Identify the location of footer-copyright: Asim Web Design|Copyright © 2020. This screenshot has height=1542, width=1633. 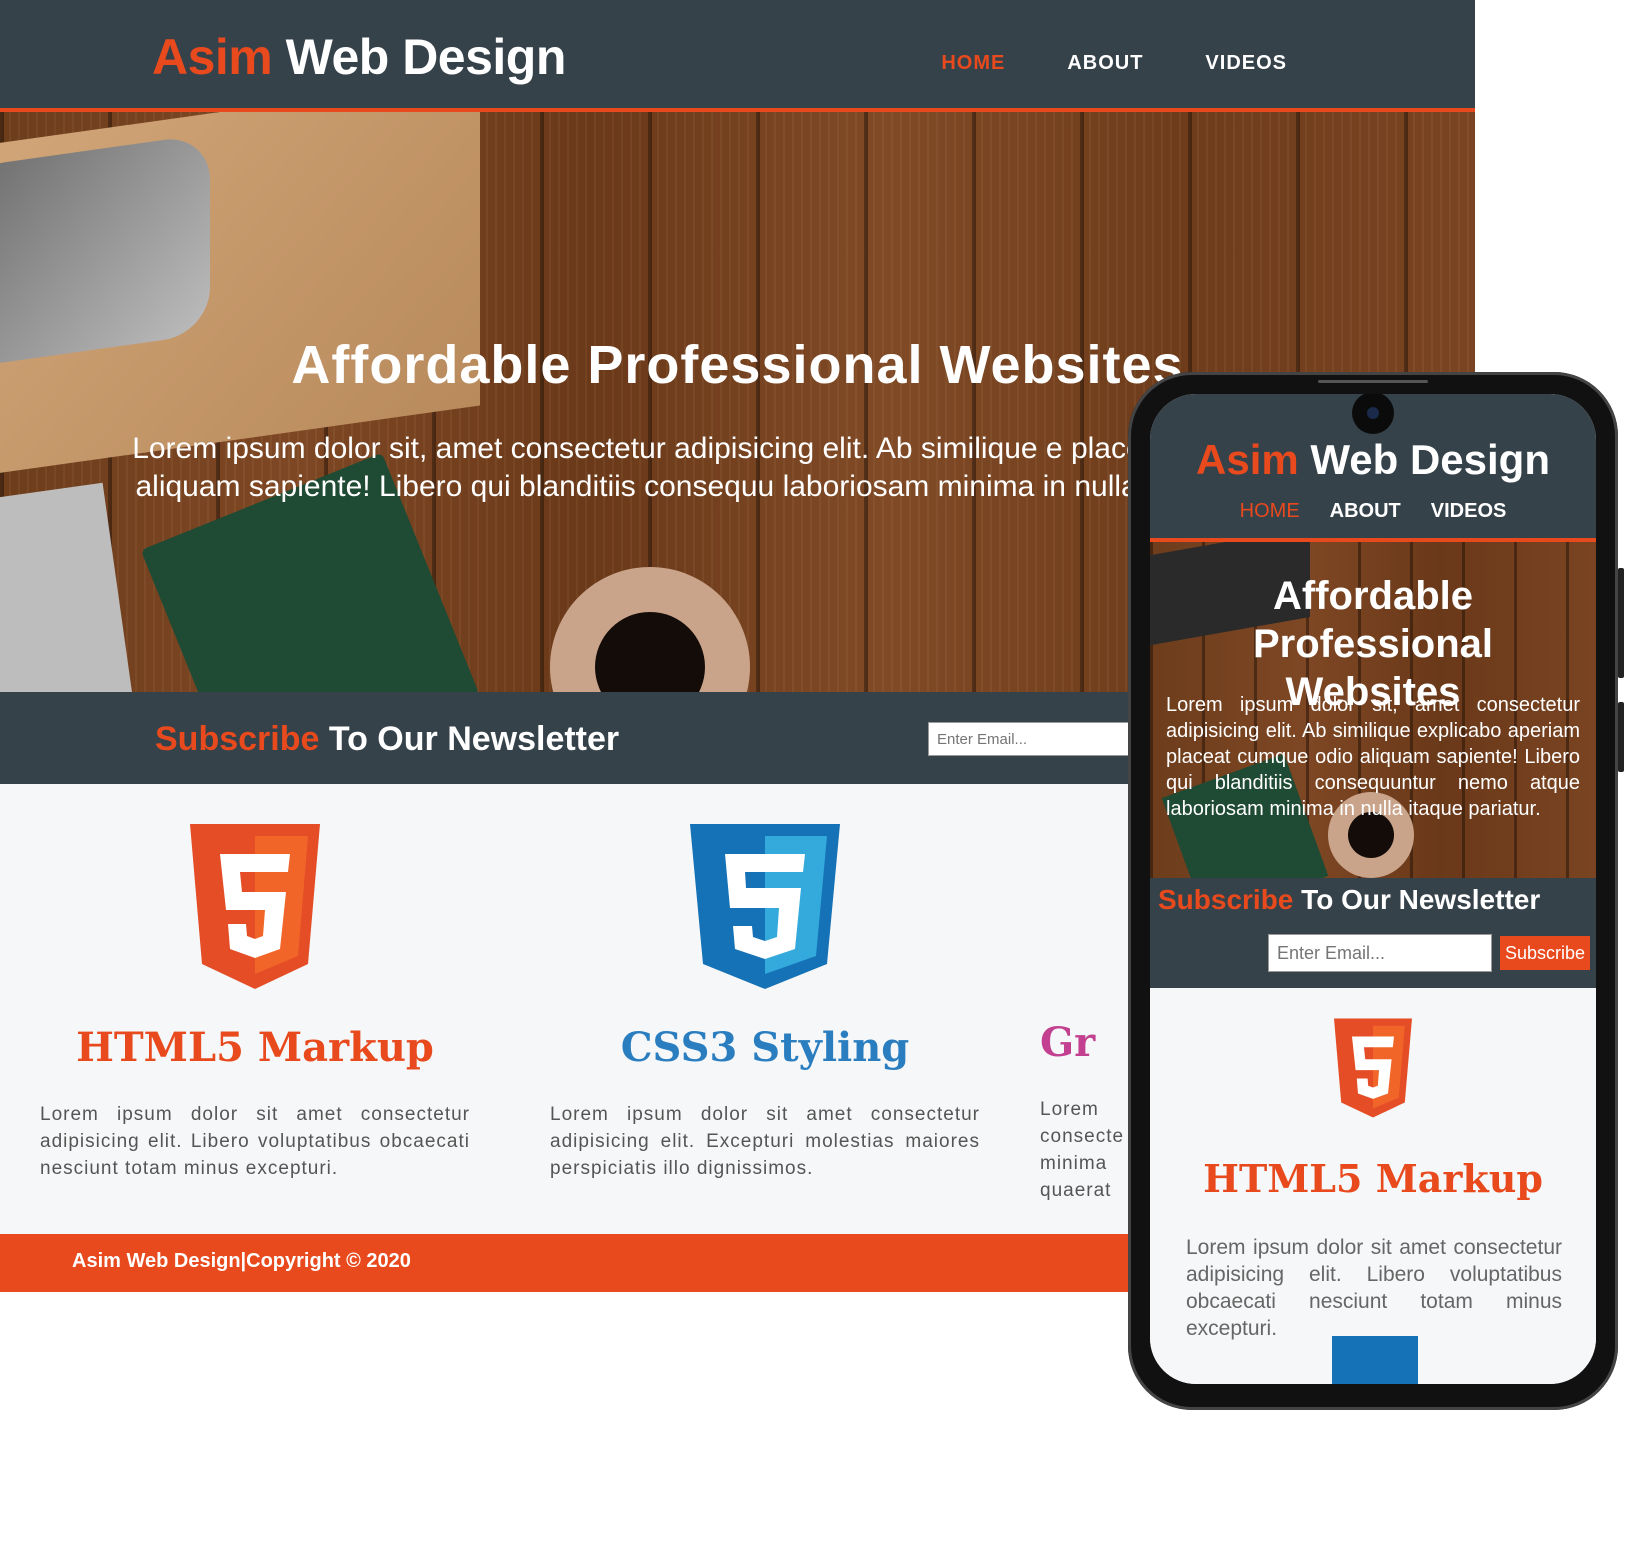
(241, 1261).